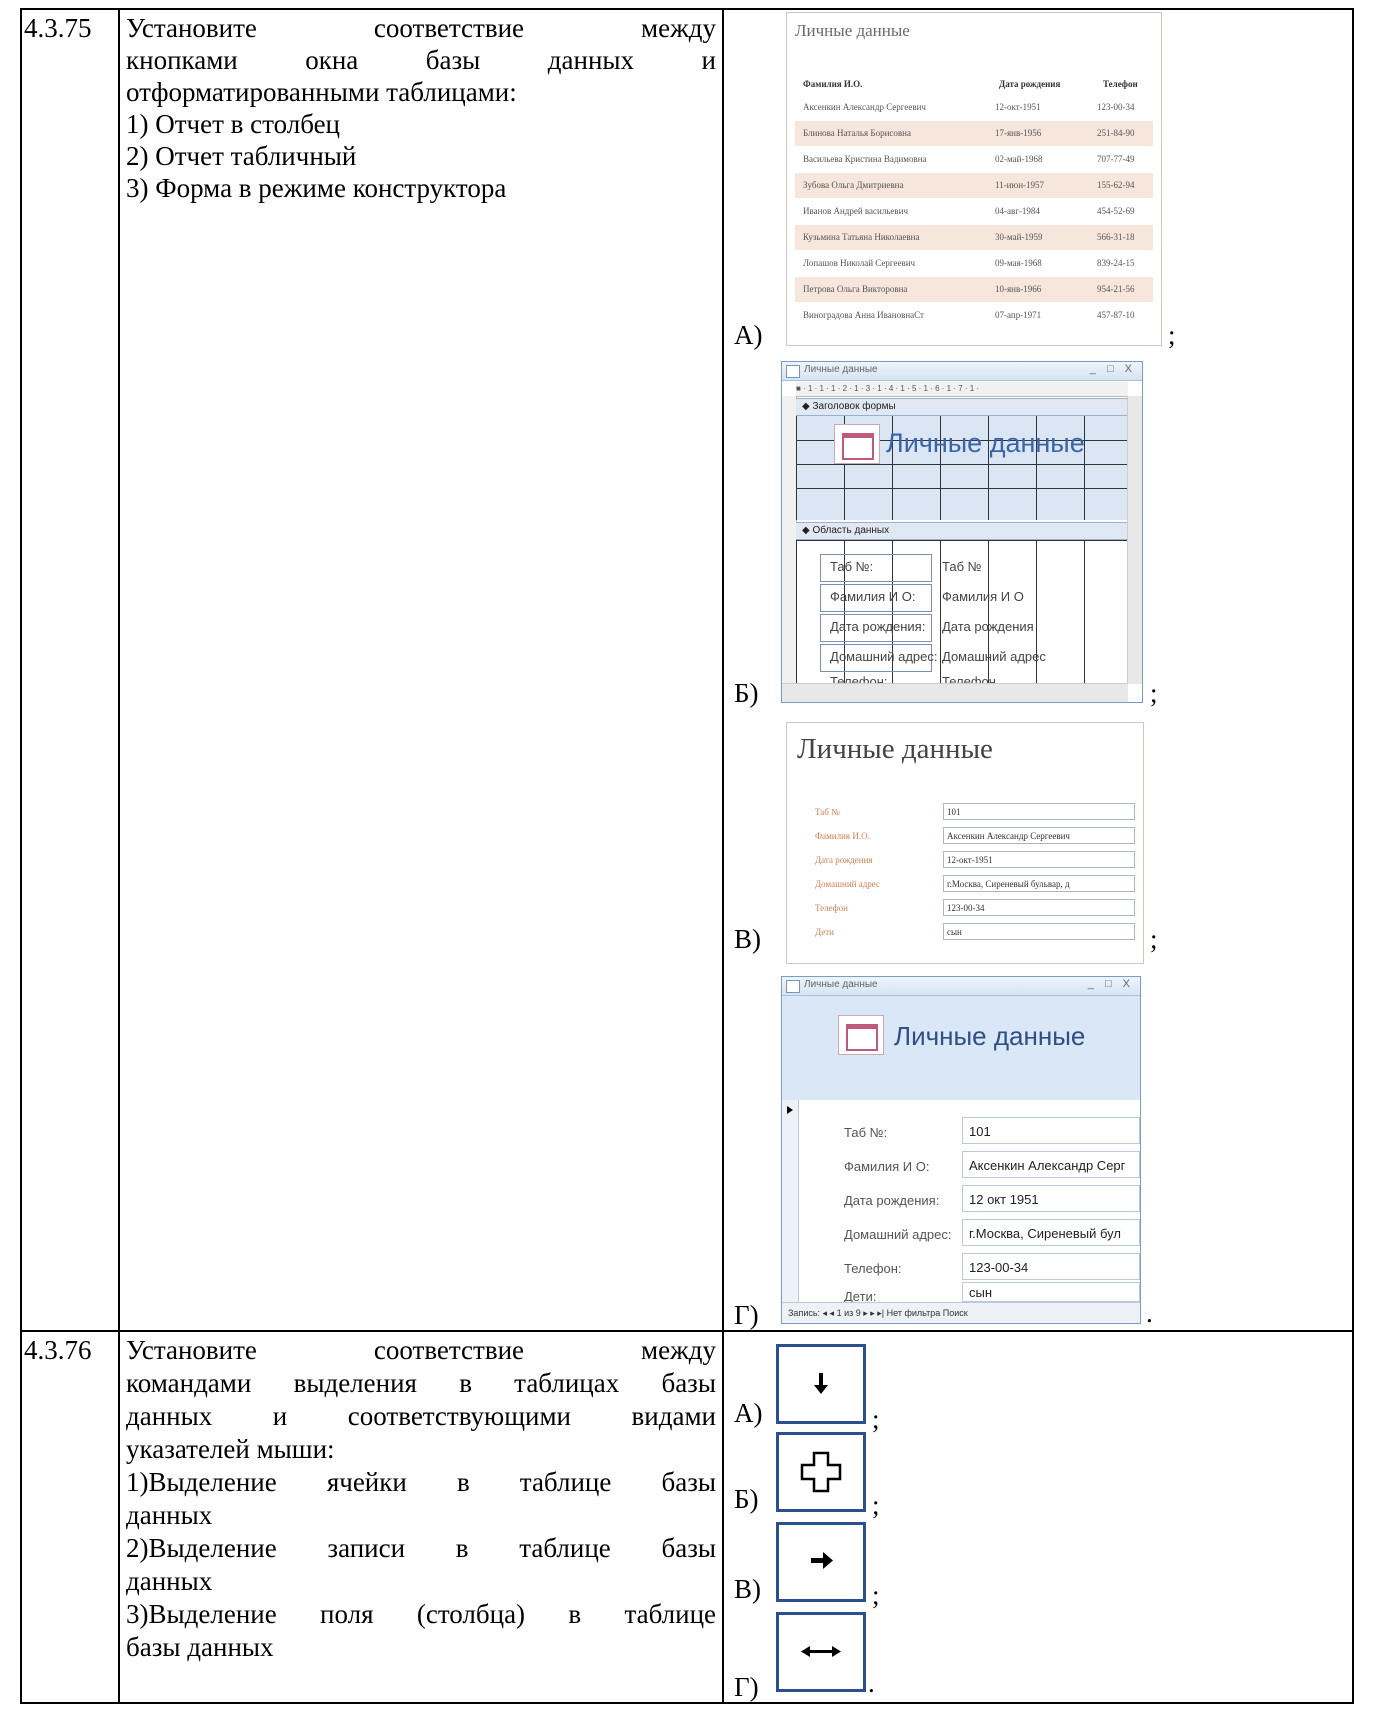  What do you see at coordinates (824, 932) in the screenshot?
I see `field-label: Дети` at bounding box center [824, 932].